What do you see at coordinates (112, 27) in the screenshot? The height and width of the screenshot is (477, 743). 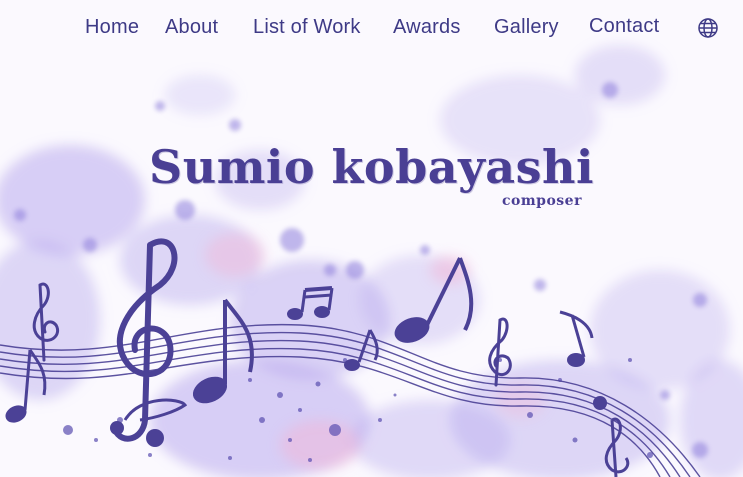 I see `nav-home: Home` at bounding box center [112, 27].